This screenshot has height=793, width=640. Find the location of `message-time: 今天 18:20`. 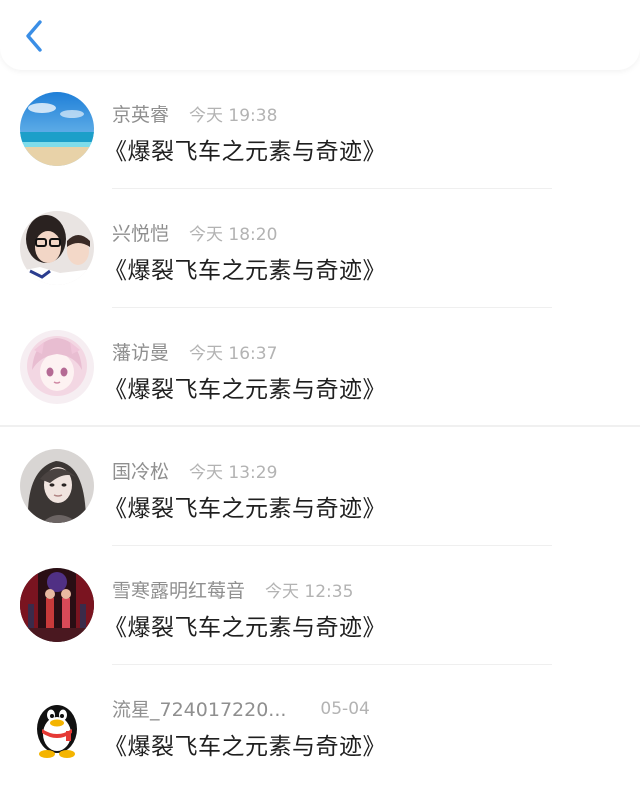

message-time: 今天 18:20 is located at coordinates (233, 235).